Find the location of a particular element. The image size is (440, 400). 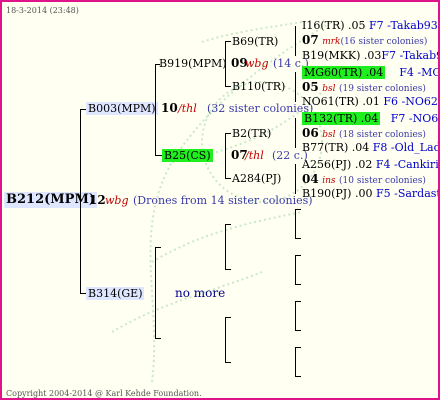

g4-id-green: B132(TR) .04 is located at coordinates (341, 118).